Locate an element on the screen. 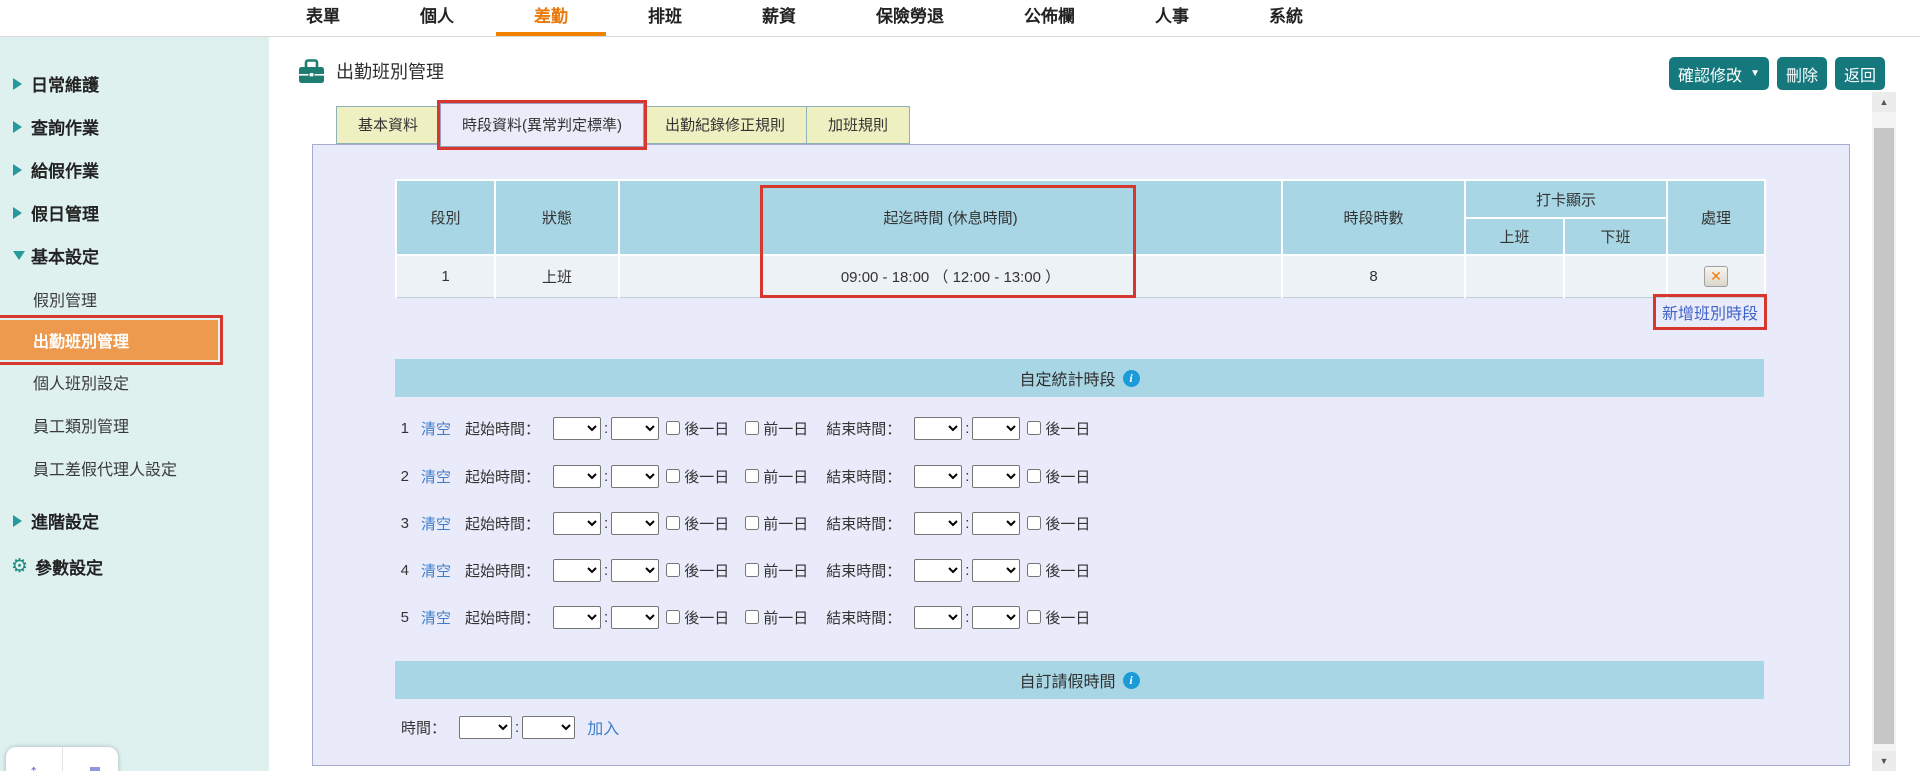  delete-button: 刪除 is located at coordinates (1801, 73).